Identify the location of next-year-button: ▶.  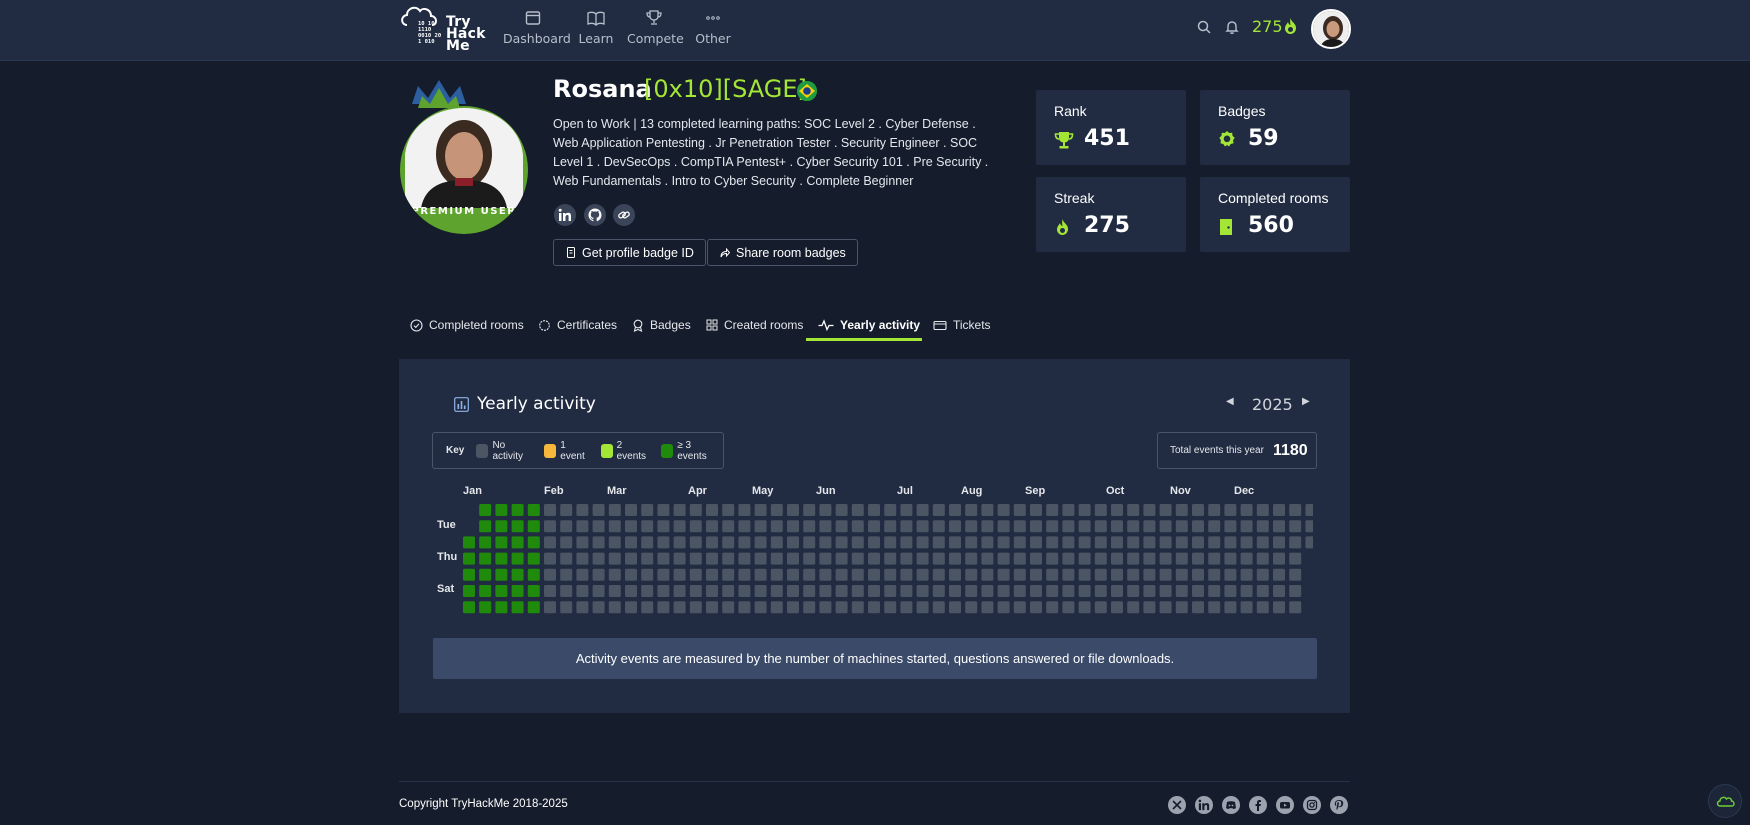
(1306, 401).